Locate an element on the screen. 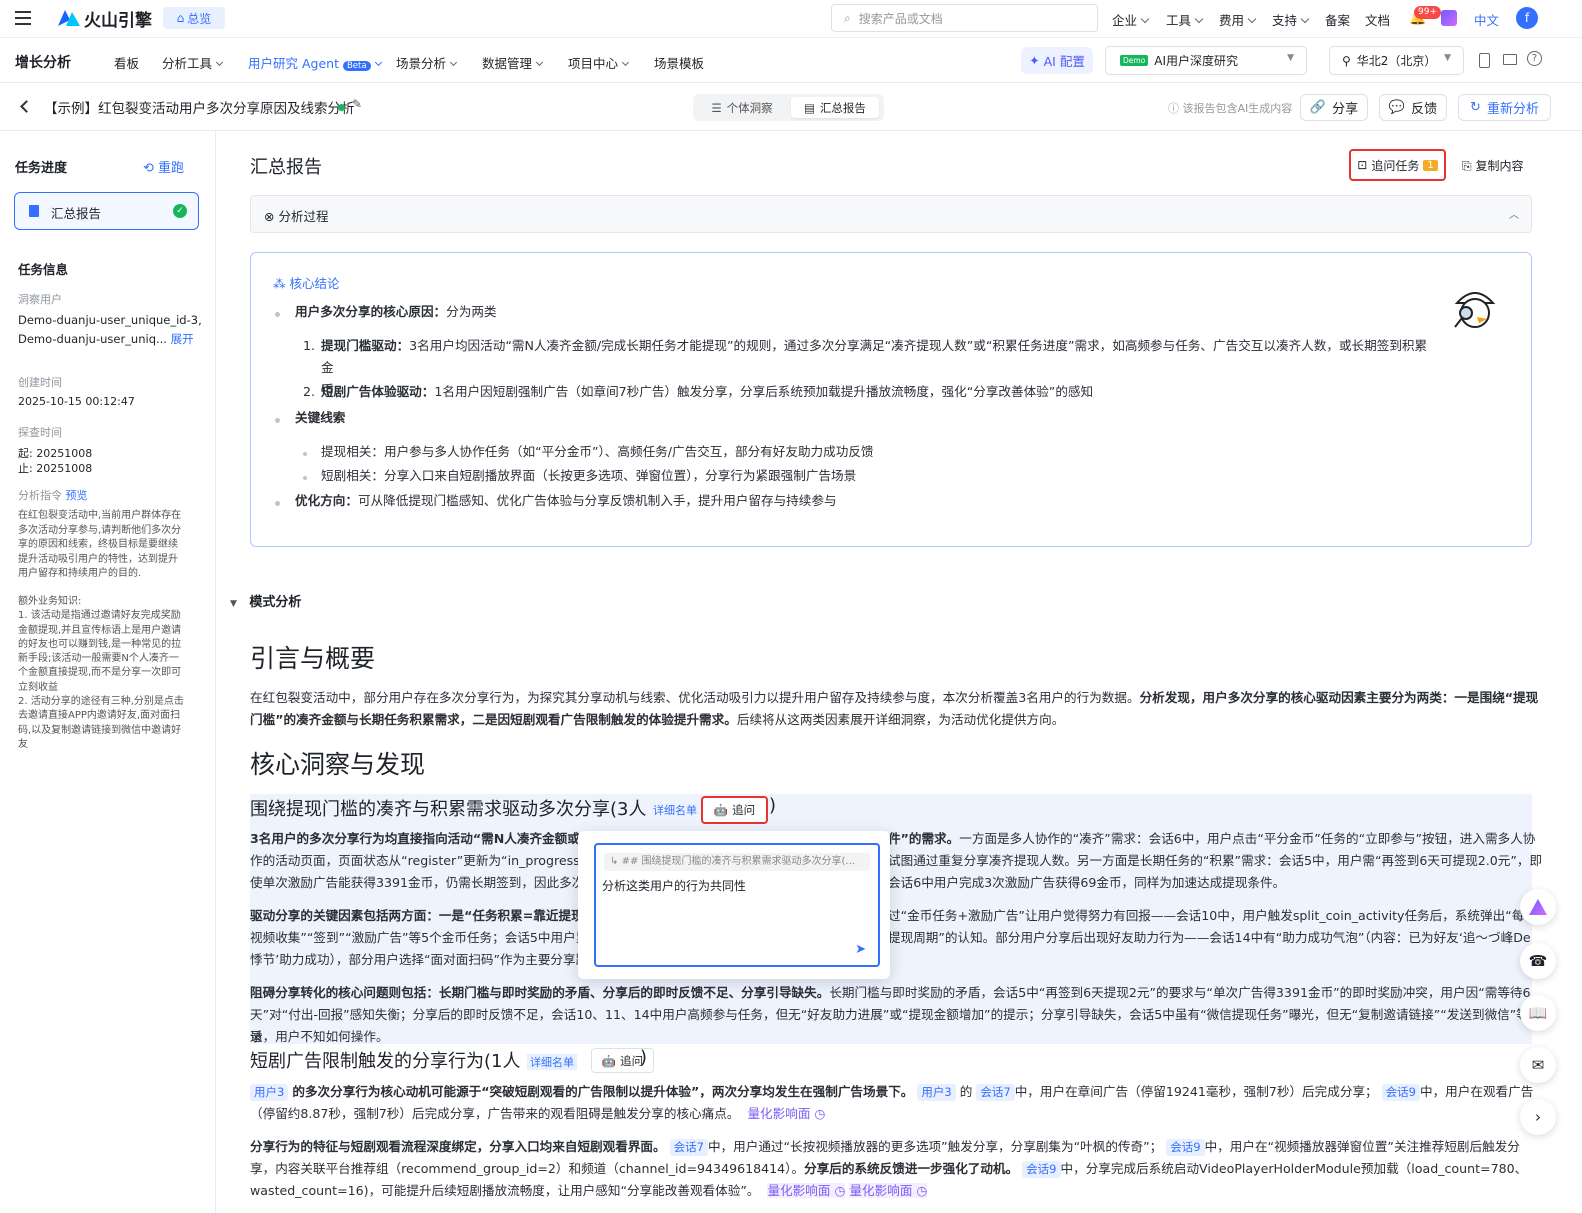  menu-tools: 工具 is located at coordinates (1185, 19).